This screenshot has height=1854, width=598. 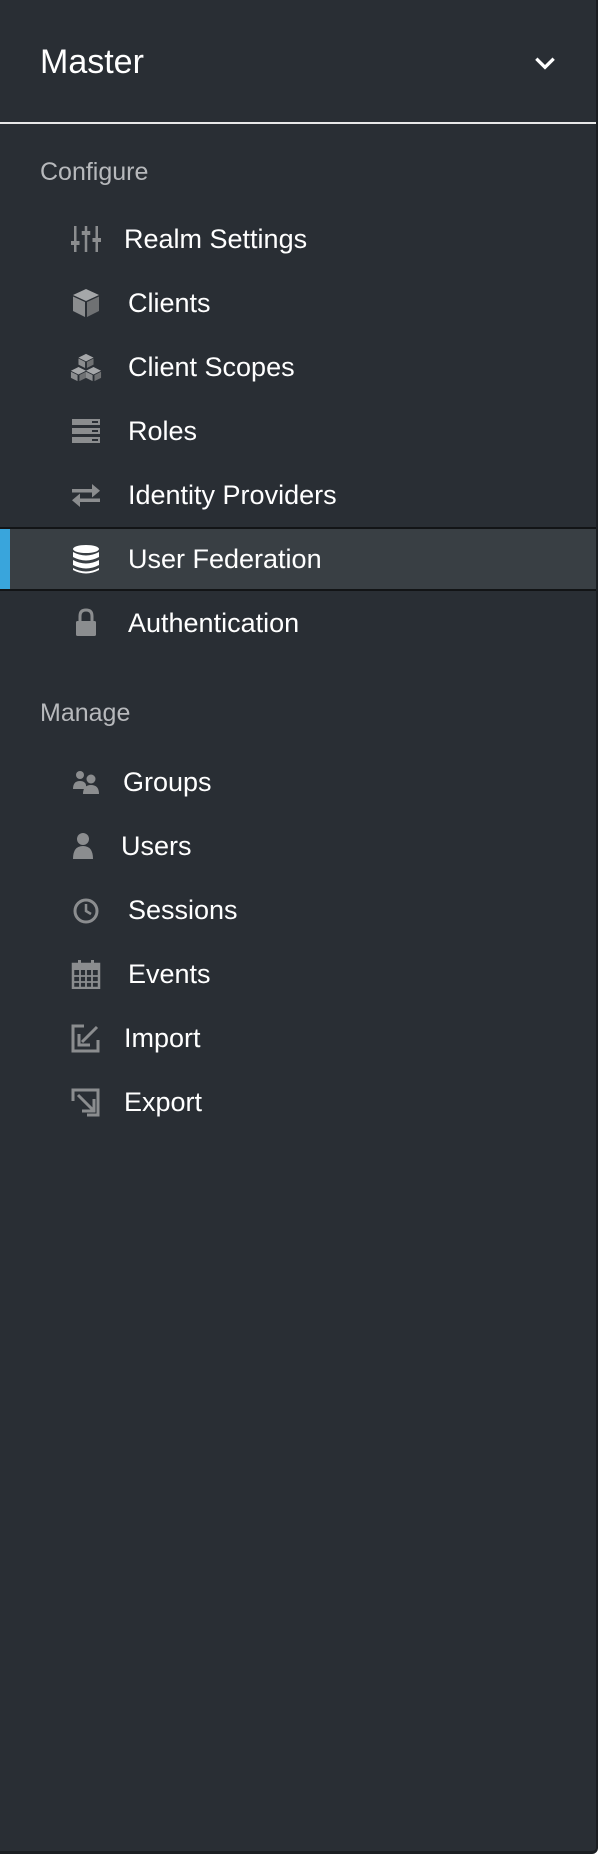 I want to click on import-icon, so click(x=86, y=1038).